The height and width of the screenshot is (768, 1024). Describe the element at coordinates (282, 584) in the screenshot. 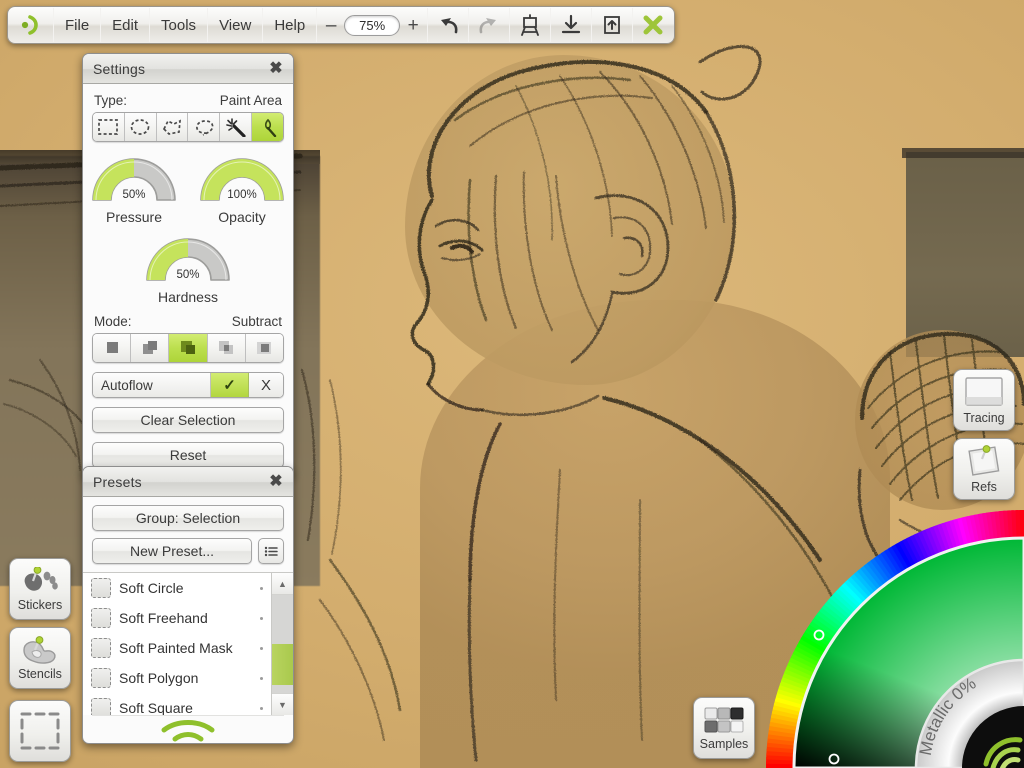

I see `scroll-up-icon: ▲` at that location.